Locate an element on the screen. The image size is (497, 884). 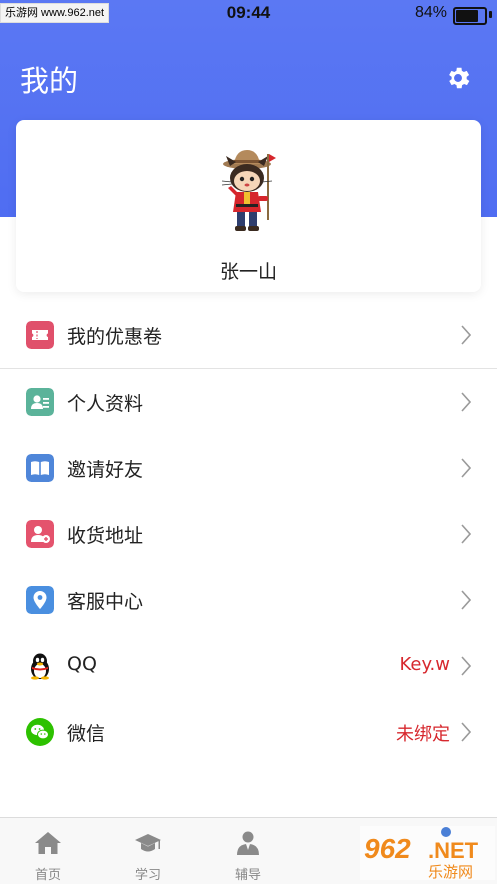
book-icon is located at coordinates (40, 468).